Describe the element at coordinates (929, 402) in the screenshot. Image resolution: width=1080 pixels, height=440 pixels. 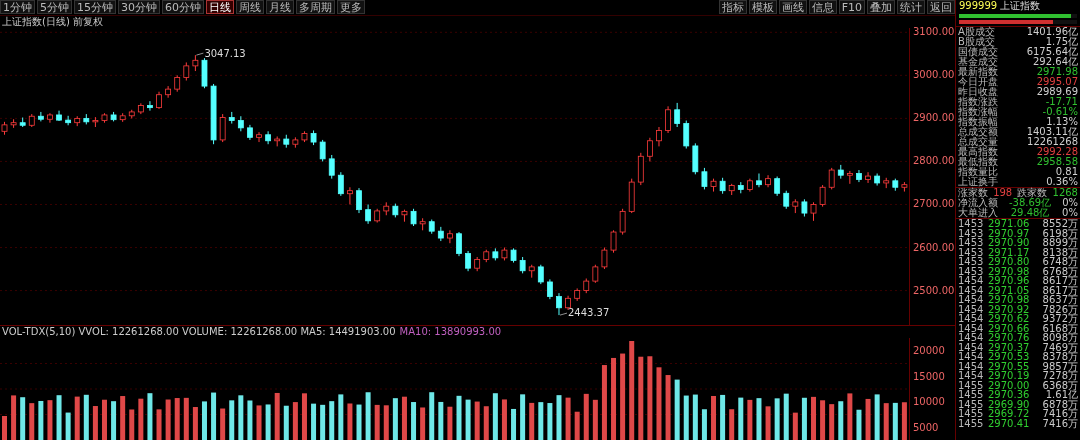
I see `volume-axis-label: 10000` at that location.